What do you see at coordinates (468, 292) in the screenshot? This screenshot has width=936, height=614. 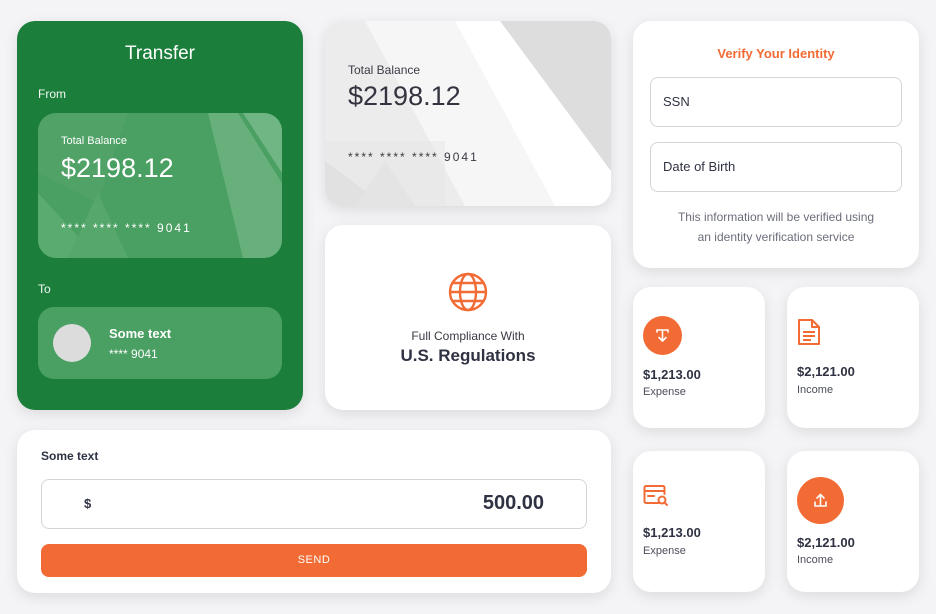 I see `globe-icon` at bounding box center [468, 292].